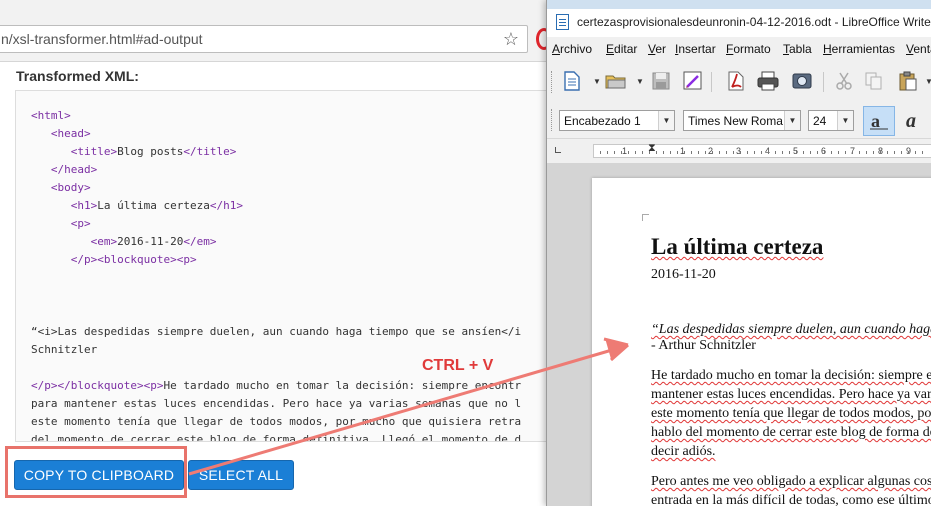  I want to click on copy-to-clipboard-button: COPY TO CLIPBOARD, so click(99, 475).